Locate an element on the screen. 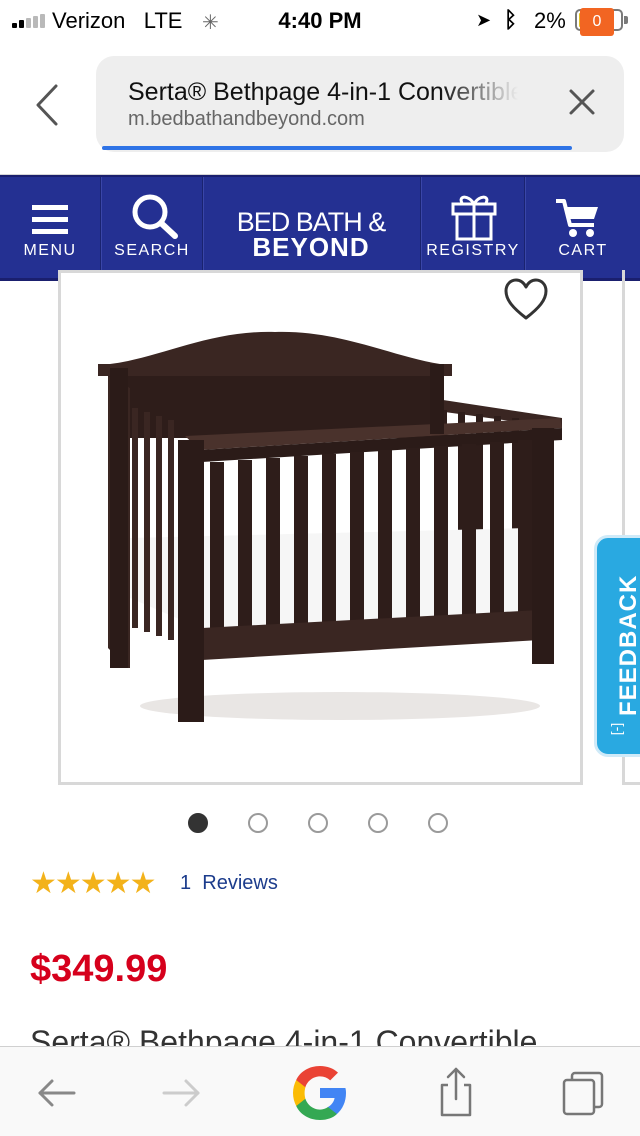 This screenshot has width=640, height=1136. feedback-tab: [-] FEEDBACK is located at coordinates (617, 646).